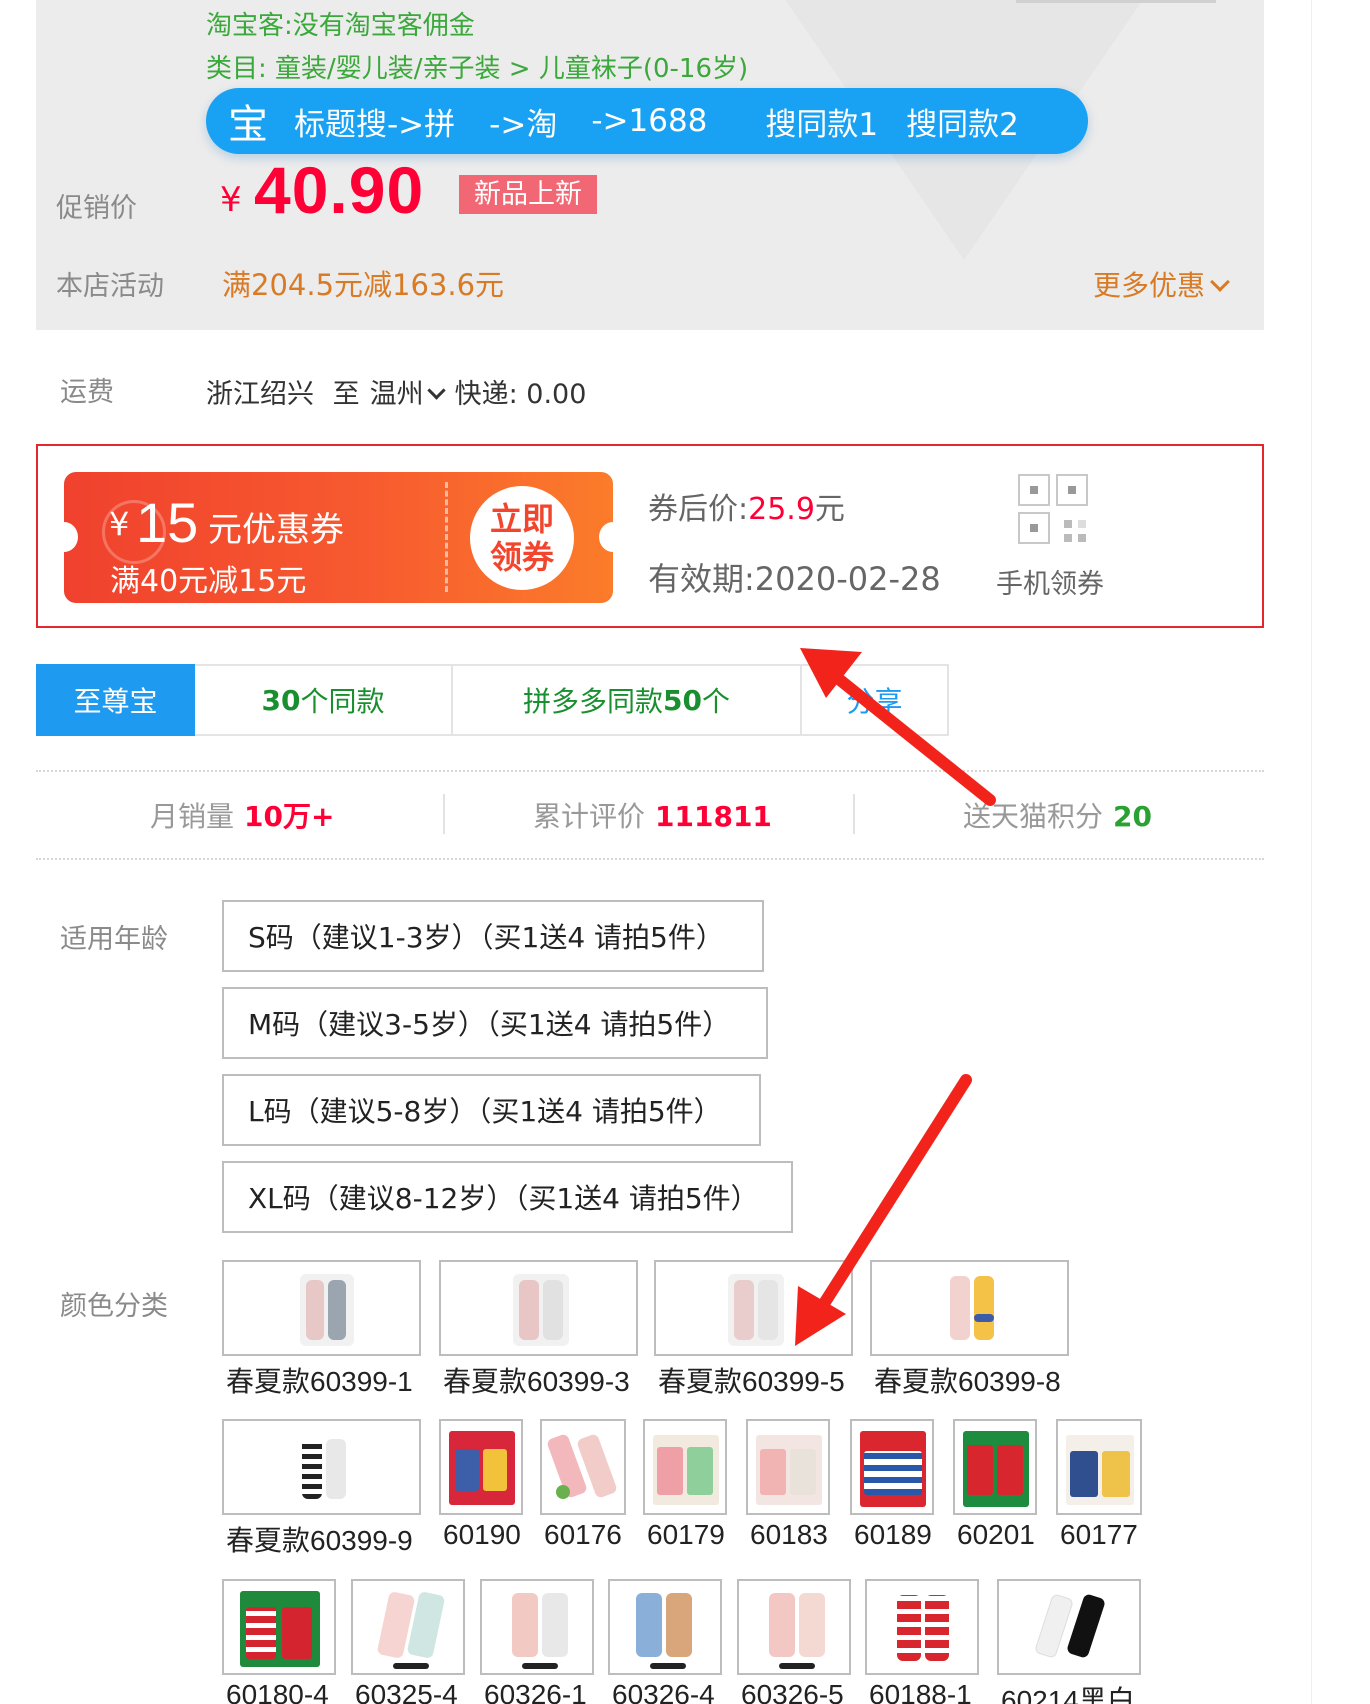  What do you see at coordinates (1099, 1534) in the screenshot?
I see `swatch-label: 60177` at bounding box center [1099, 1534].